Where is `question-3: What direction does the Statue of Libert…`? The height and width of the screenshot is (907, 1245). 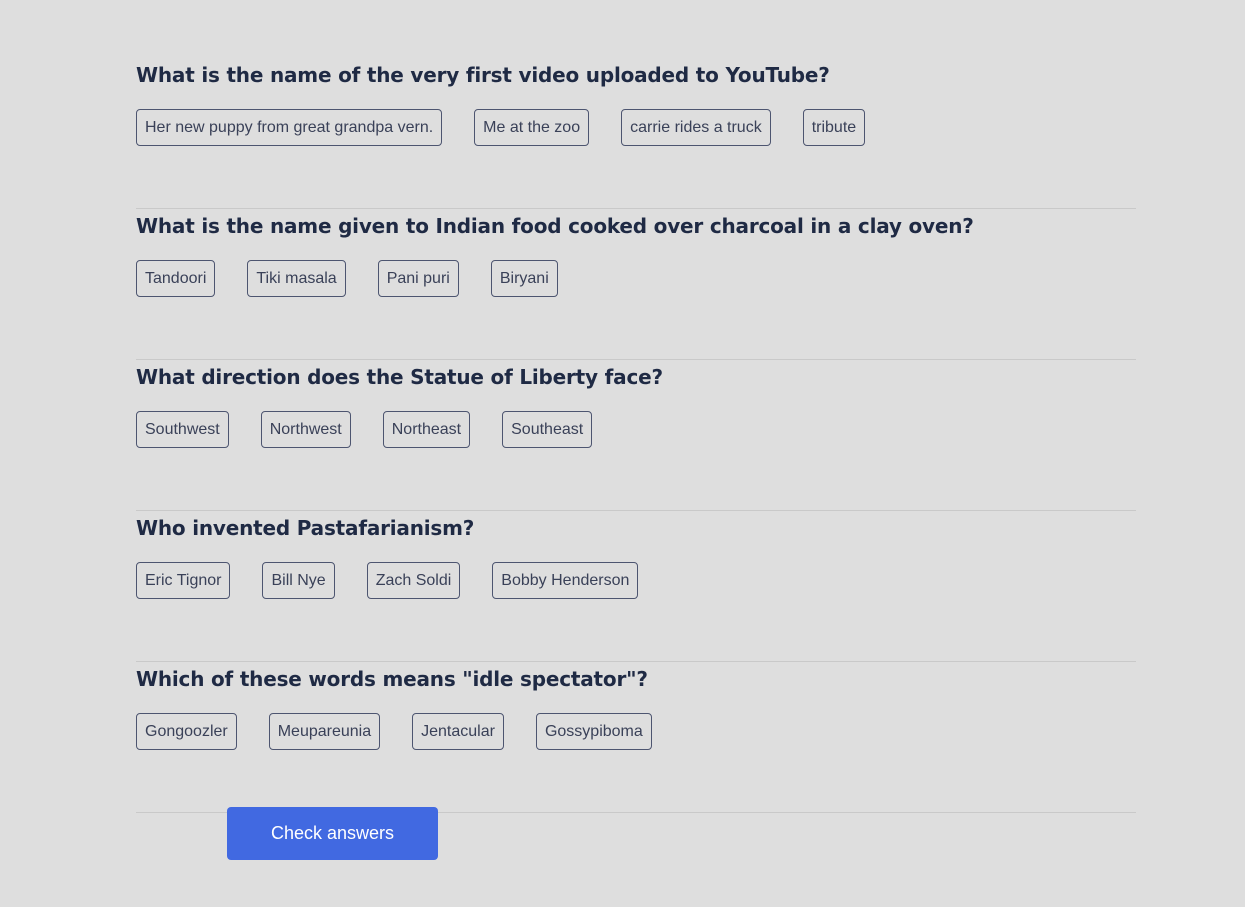
question-3: What direction does the Statue of Libert… is located at coordinates (636, 435).